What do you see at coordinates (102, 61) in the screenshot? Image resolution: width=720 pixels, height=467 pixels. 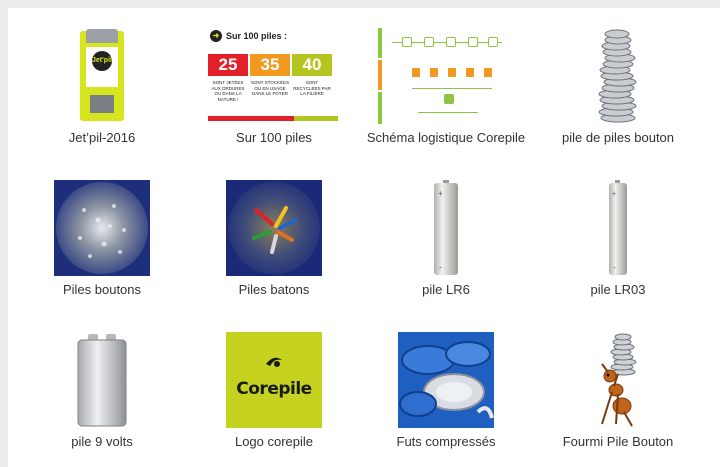 I see `kiosk-badge: Jet'pil` at bounding box center [102, 61].